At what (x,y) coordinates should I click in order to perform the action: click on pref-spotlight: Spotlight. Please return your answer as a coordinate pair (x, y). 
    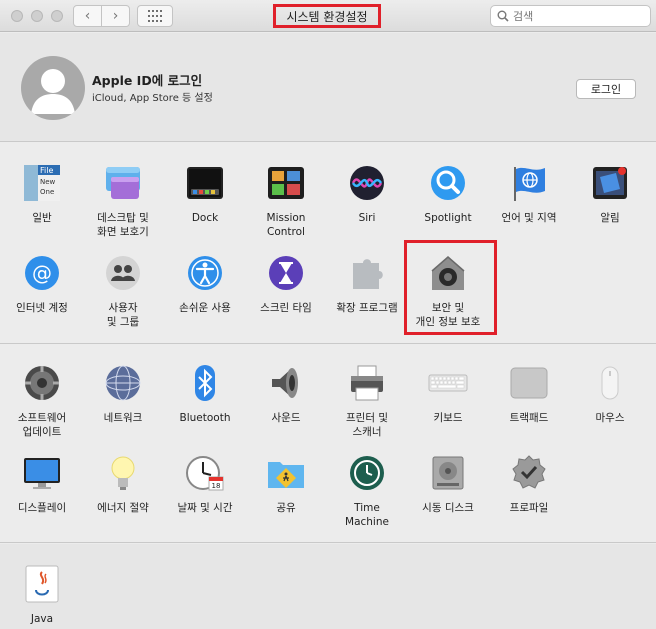
    Looking at the image, I should click on (448, 194).